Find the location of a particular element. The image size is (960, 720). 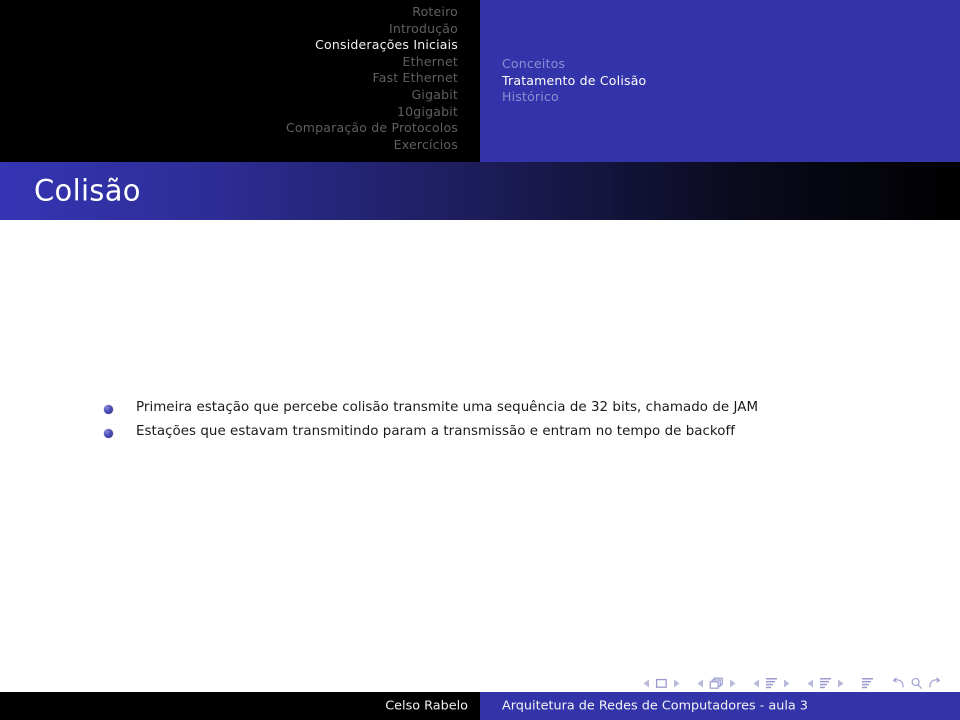

section-item-roteiro: Roteiro is located at coordinates (372, 12).